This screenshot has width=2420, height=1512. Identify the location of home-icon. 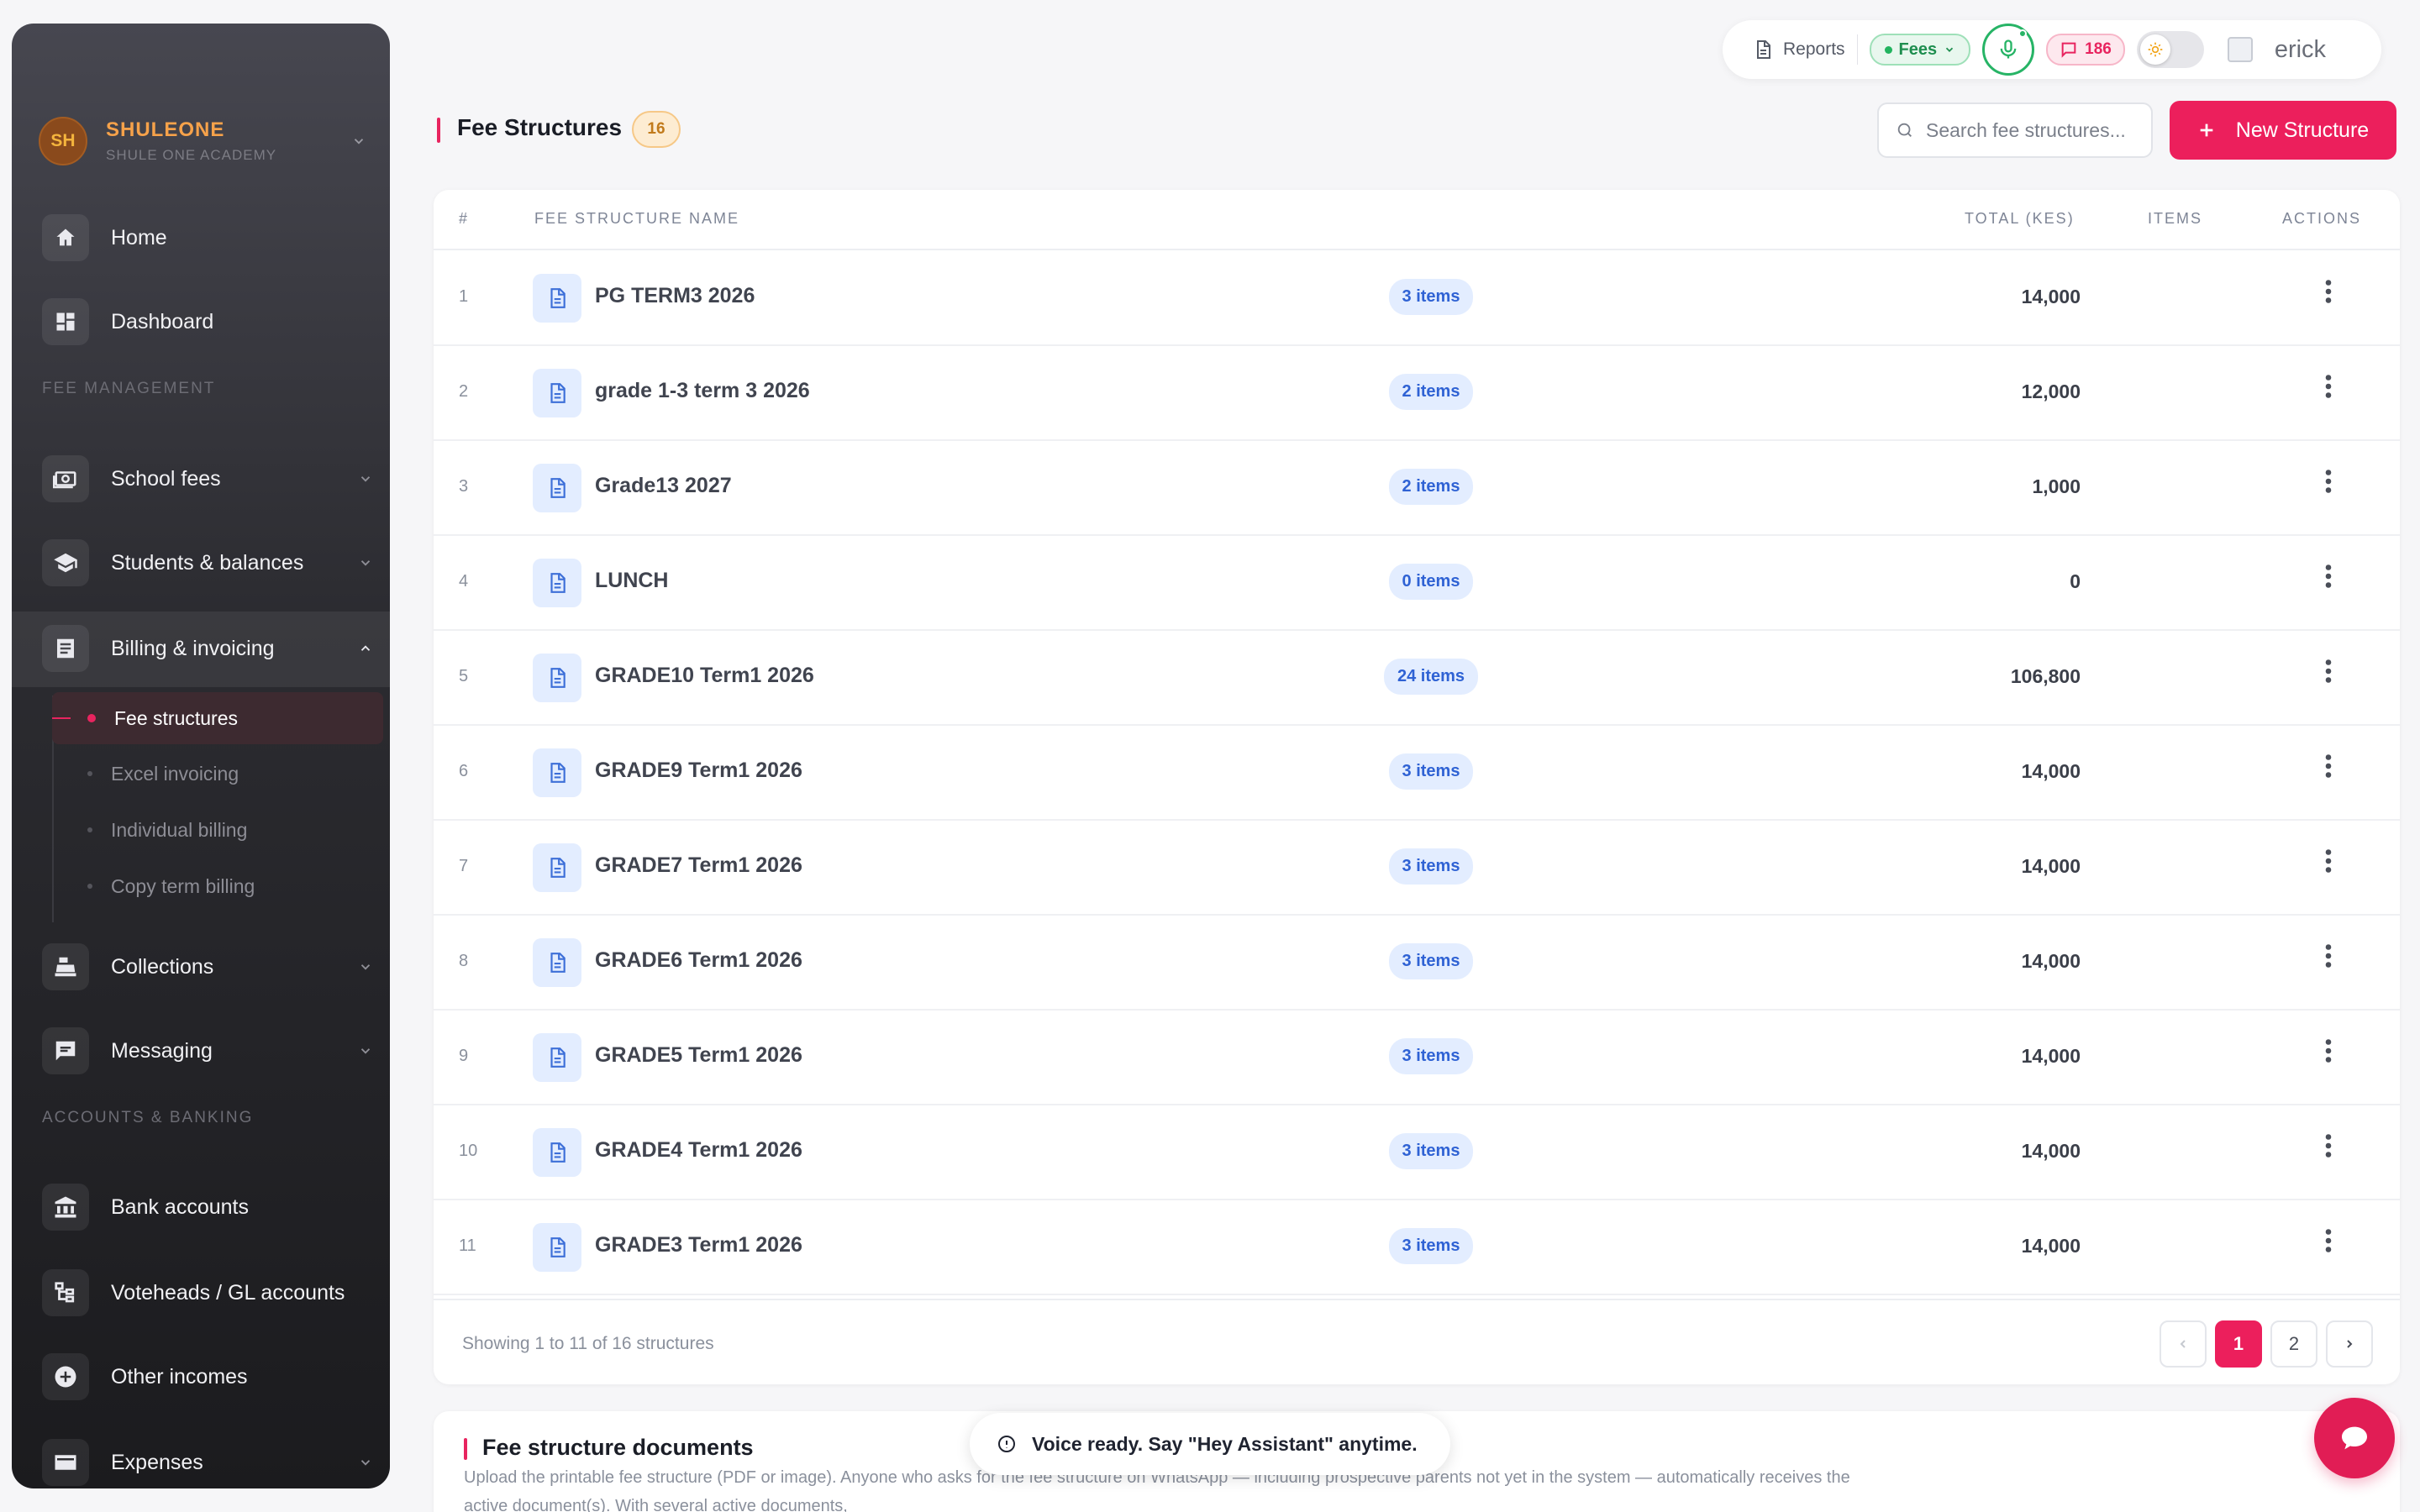
(65, 237).